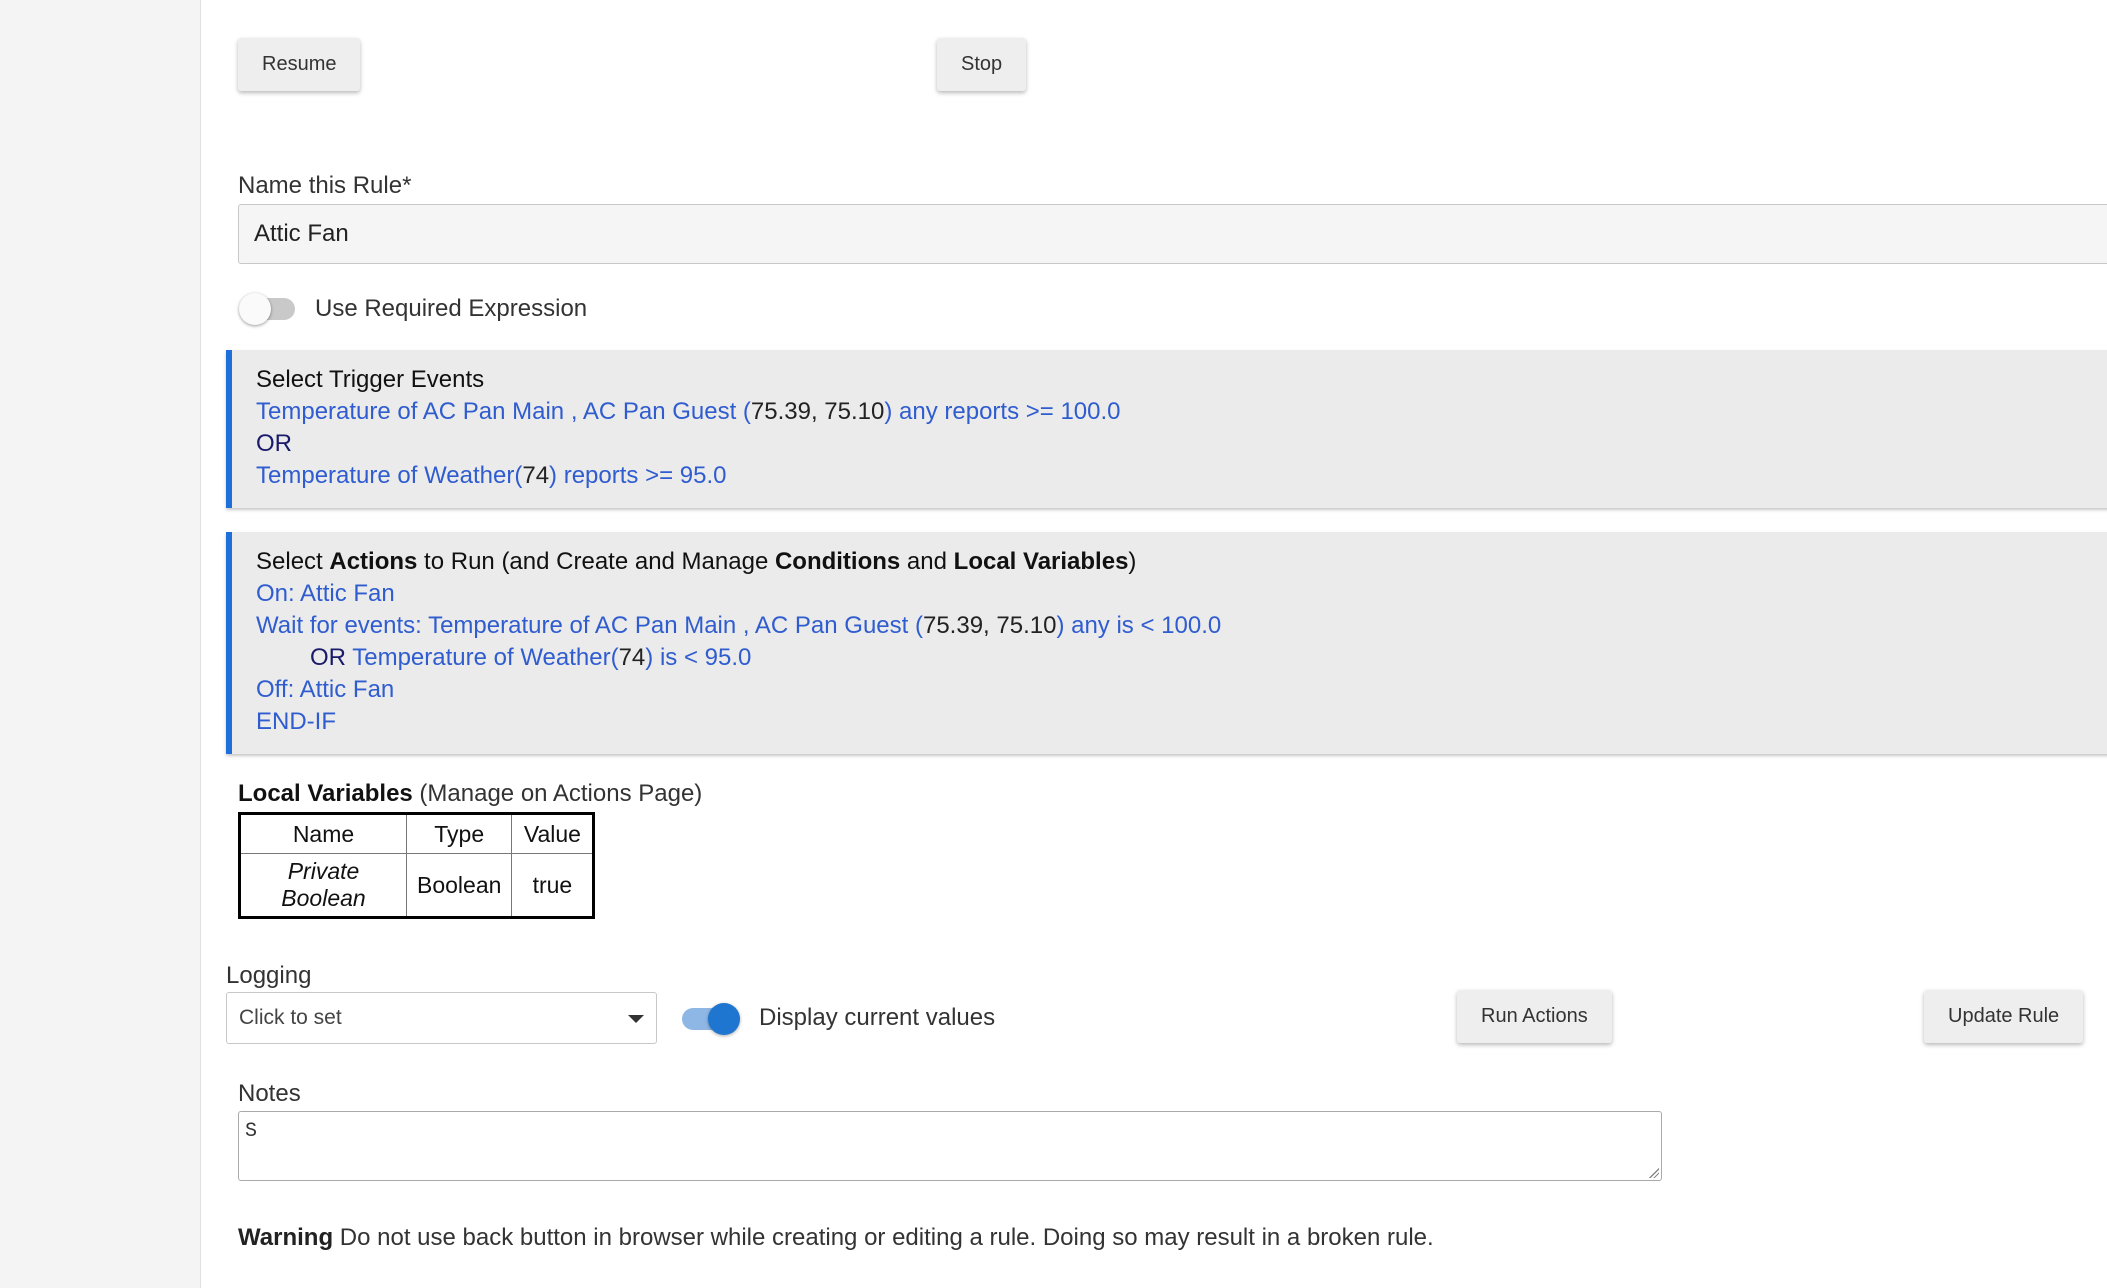 The width and height of the screenshot is (2107, 1288). Describe the element at coordinates (100, 644) in the screenshot. I see `left-sidebar` at that location.